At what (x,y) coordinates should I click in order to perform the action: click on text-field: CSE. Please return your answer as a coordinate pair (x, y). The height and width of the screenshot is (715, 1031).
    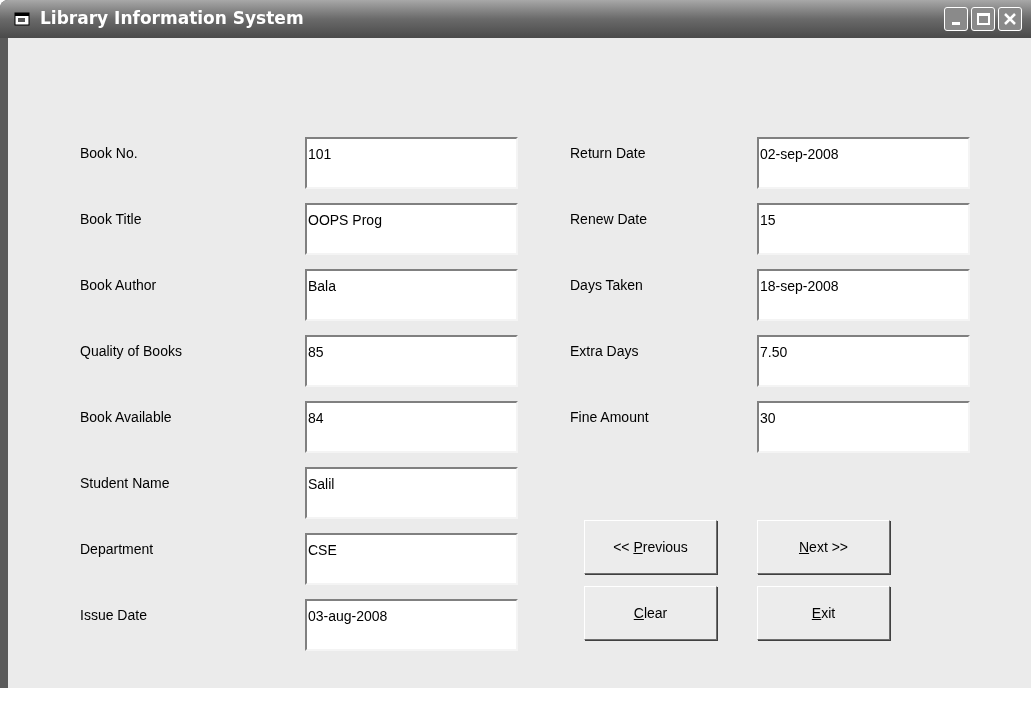
    Looking at the image, I should click on (411, 559).